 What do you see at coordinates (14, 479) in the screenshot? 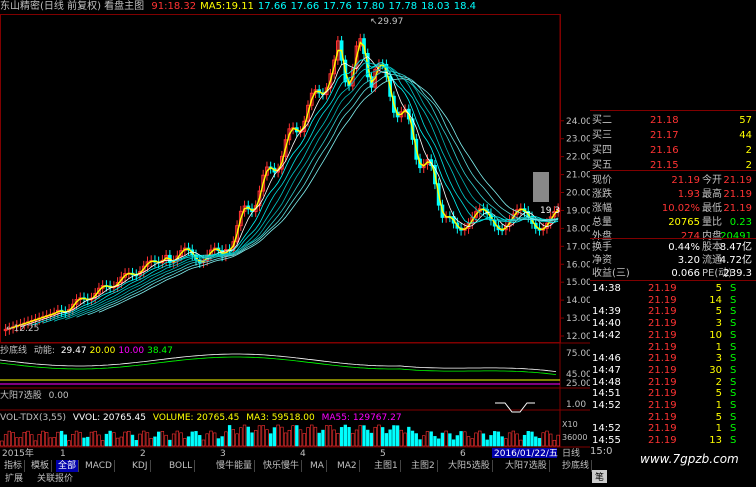
I see `secondary-tab: 扩展` at bounding box center [14, 479].